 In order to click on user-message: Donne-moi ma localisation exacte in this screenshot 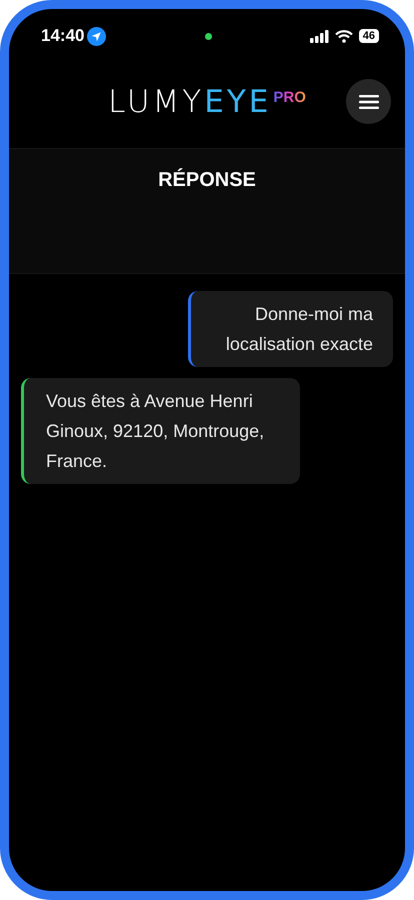, I will do `click(290, 329)`.